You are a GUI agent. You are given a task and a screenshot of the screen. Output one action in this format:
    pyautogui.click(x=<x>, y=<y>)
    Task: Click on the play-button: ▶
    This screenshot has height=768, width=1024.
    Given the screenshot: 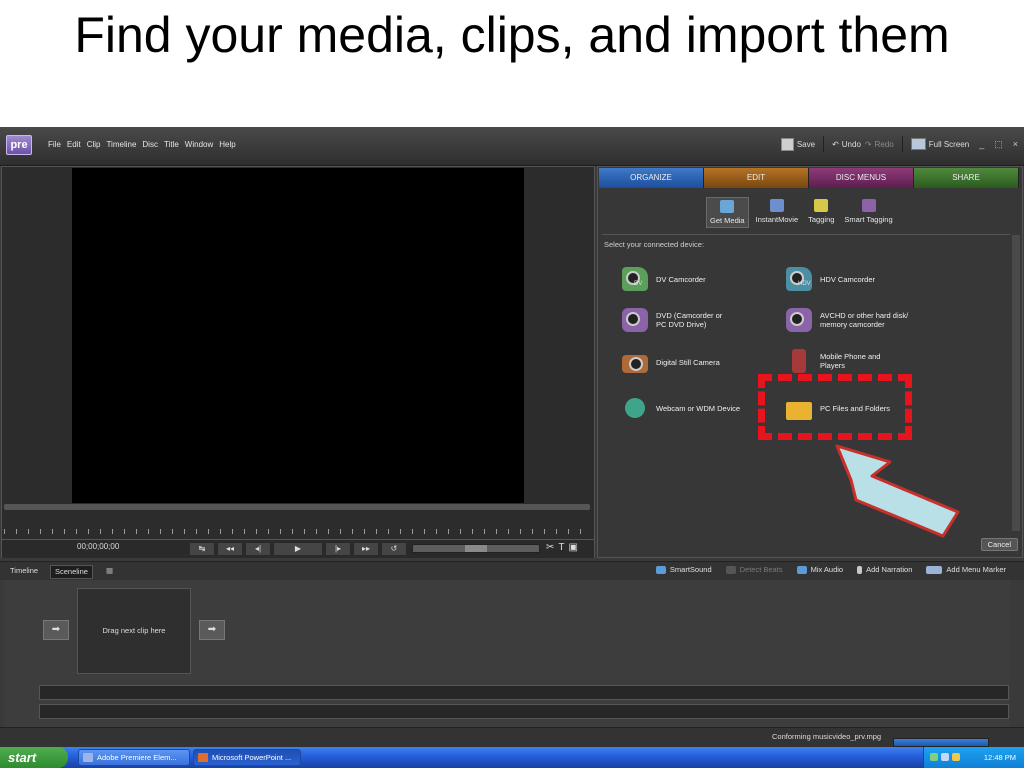 What is the action you would take?
    pyautogui.click(x=298, y=549)
    